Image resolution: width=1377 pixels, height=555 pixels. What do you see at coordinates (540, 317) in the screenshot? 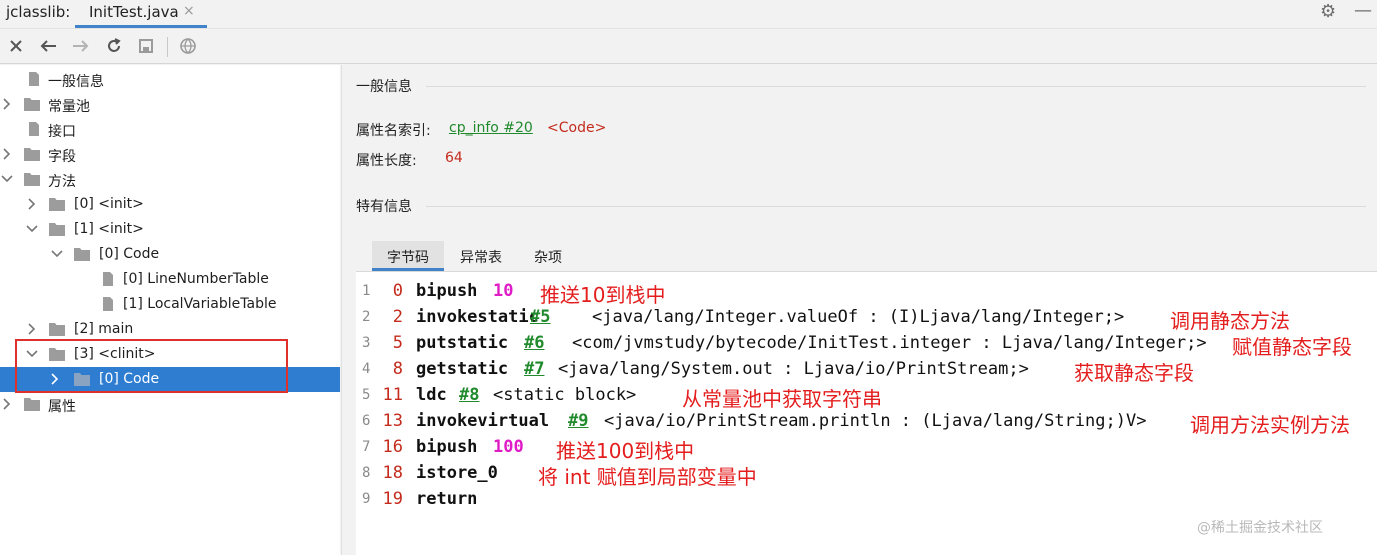
I see `constant-ref-link: #5` at bounding box center [540, 317].